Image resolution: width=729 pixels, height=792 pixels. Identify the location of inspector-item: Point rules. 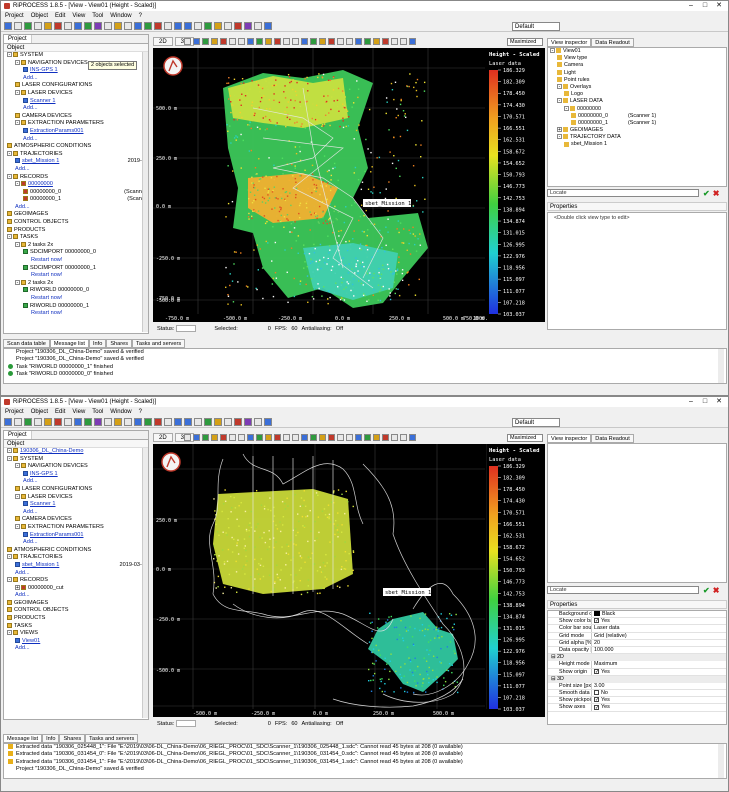
(638, 80).